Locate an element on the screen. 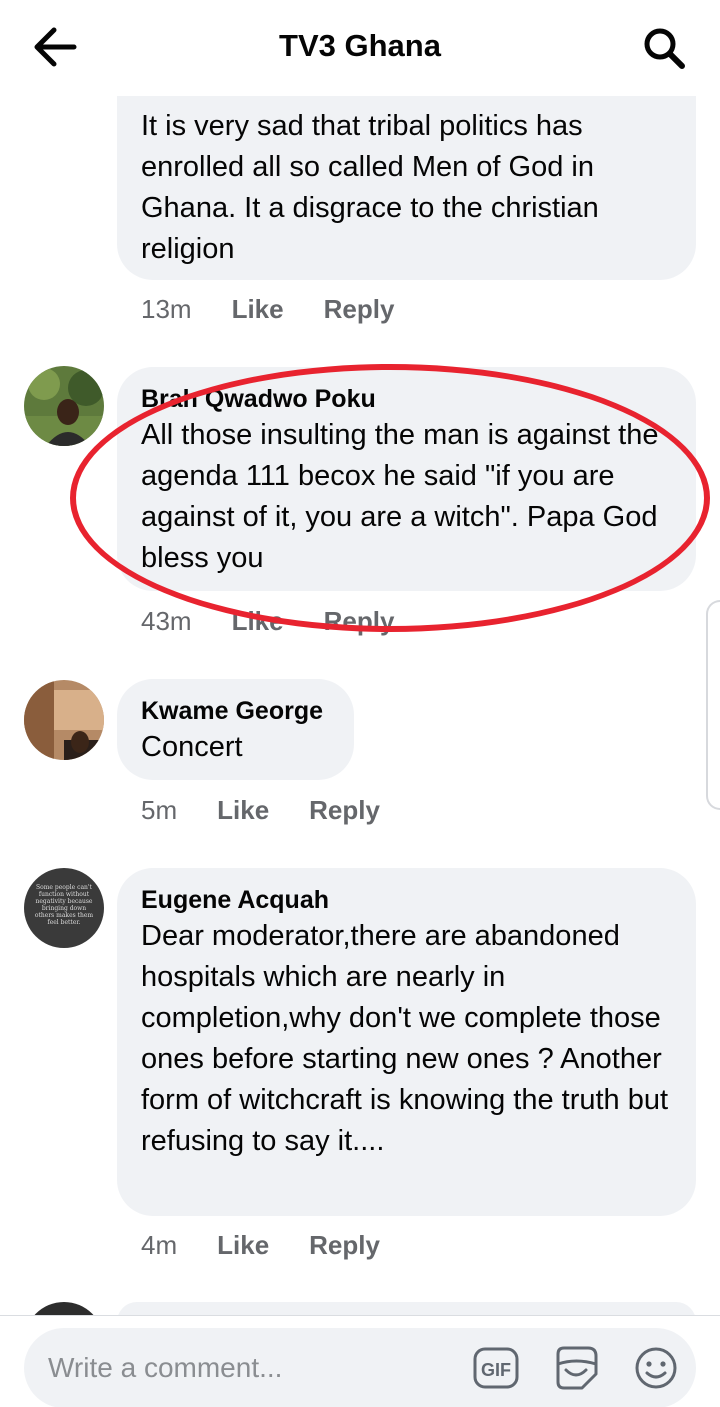  comment-composer-bar: GIF is located at coordinates (360, 1361).